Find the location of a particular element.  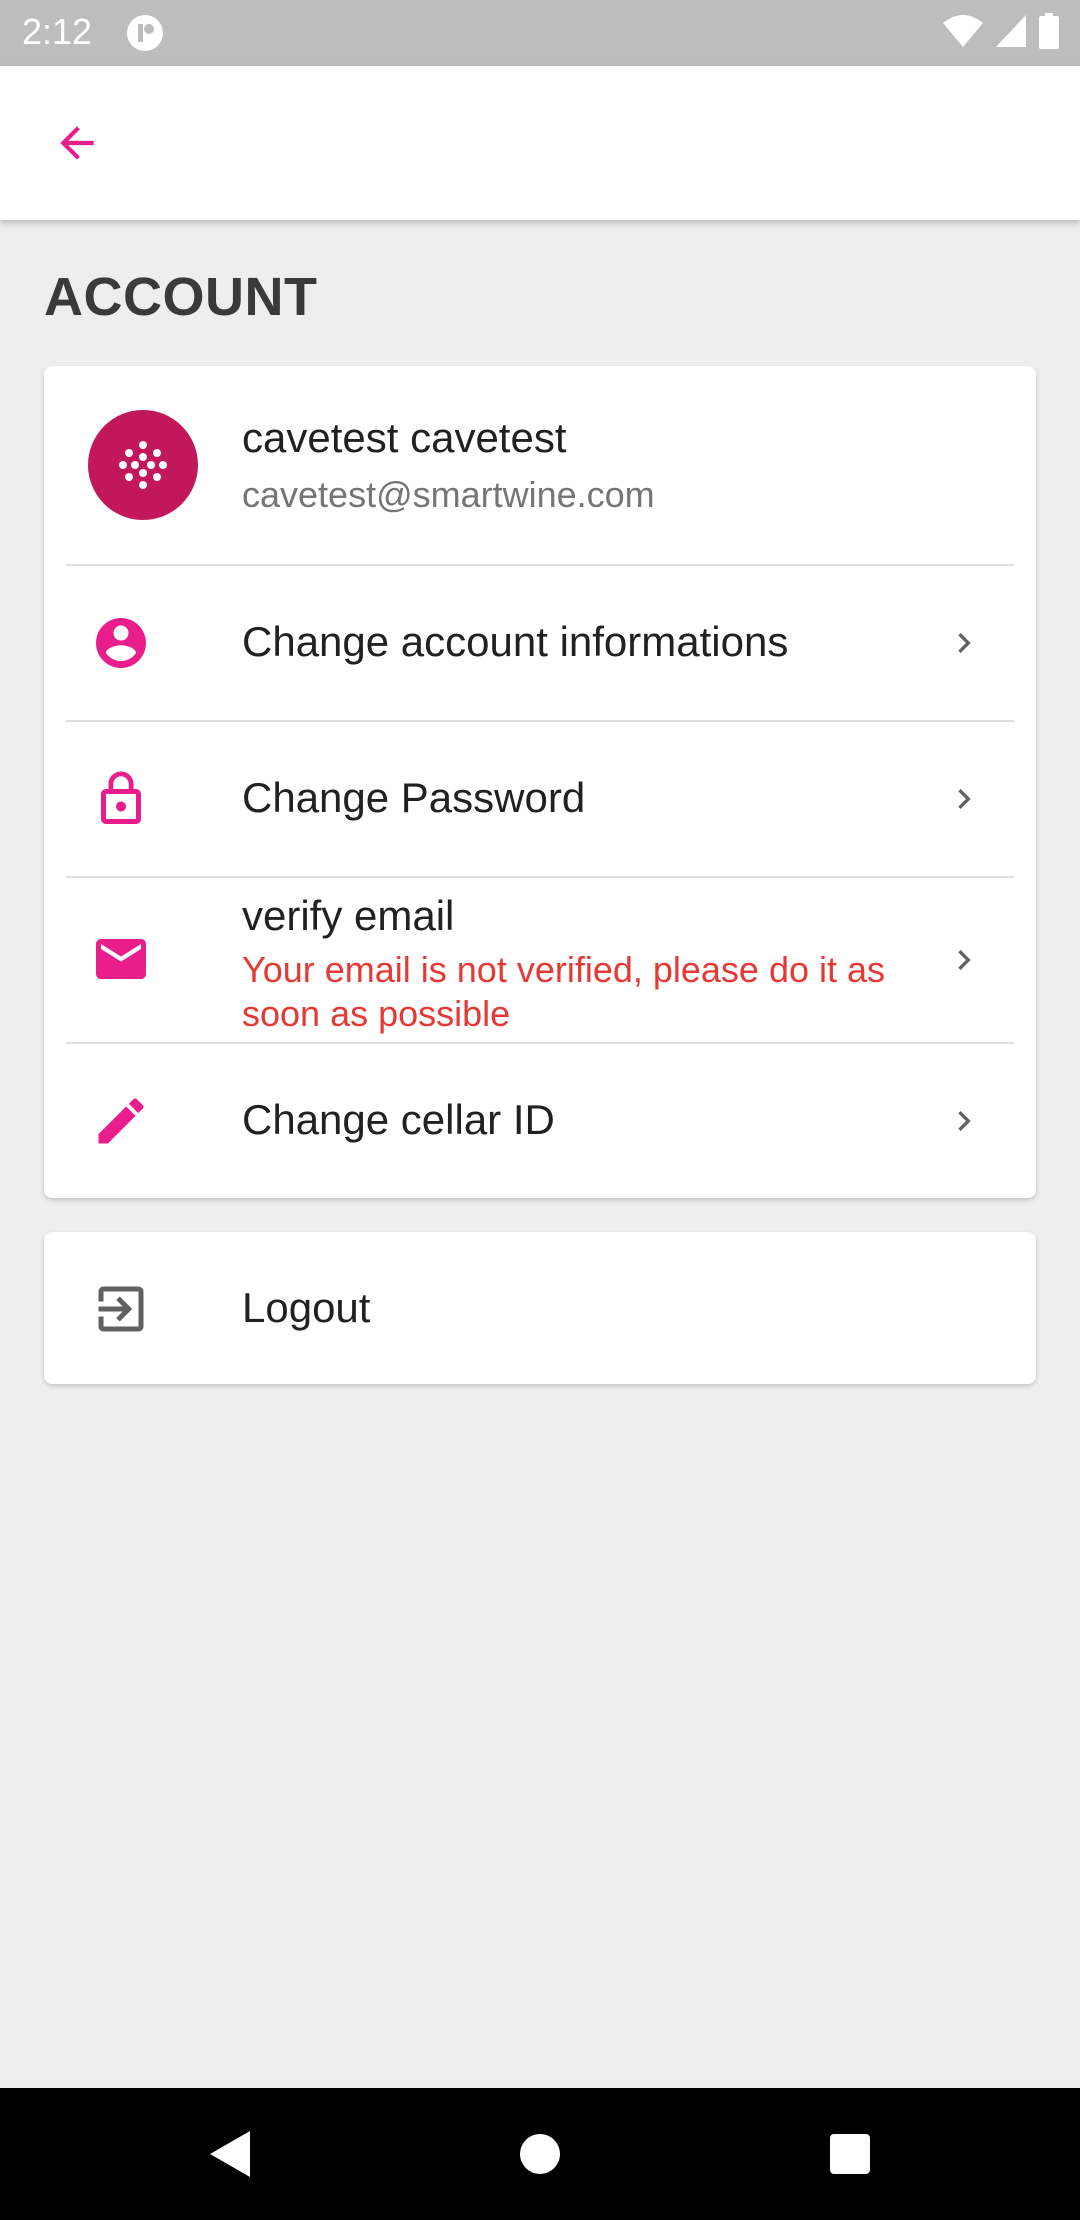

nav-back-icon is located at coordinates (230, 2154).